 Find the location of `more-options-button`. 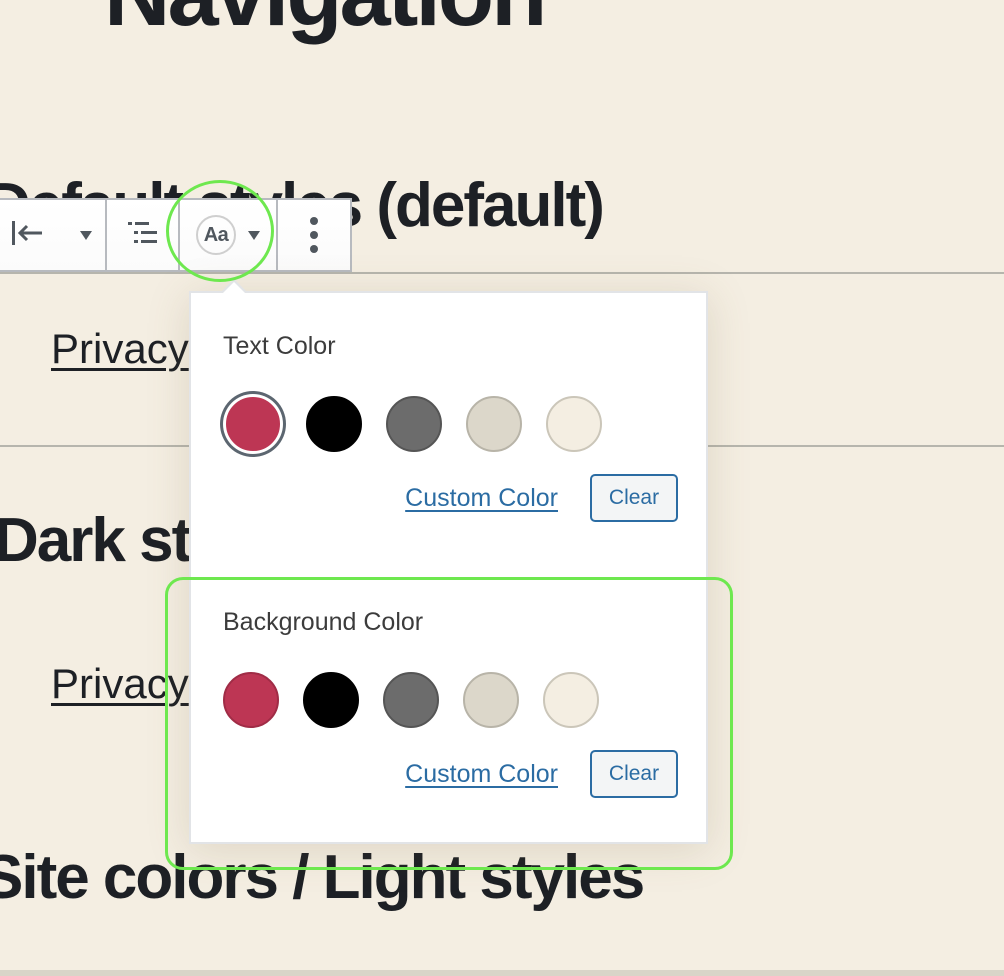

more-options-button is located at coordinates (314, 235).